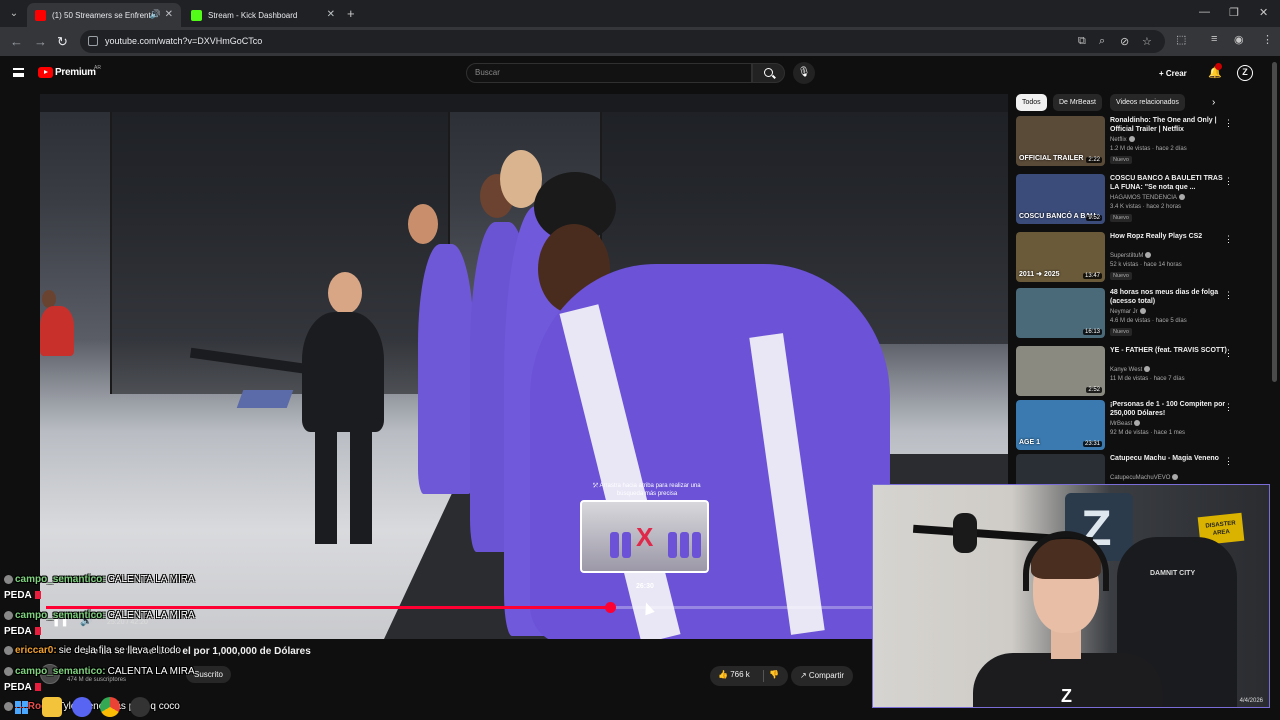 This screenshot has height=720, width=1280. I want to click on thumbs-down-icon: 👎, so click(774, 674).